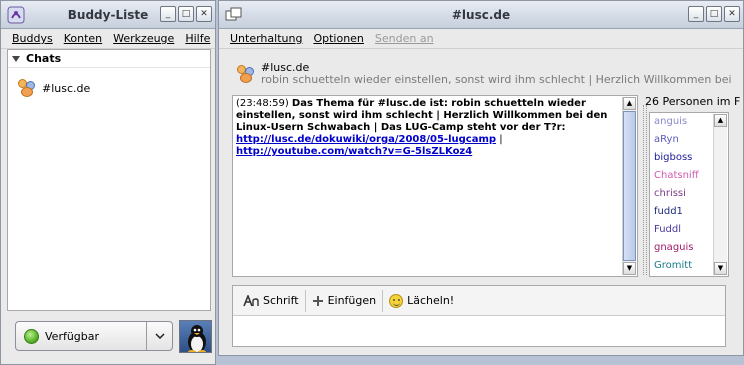  What do you see at coordinates (431, 300) in the screenshot?
I see `smile-button-label: Lächeln!` at bounding box center [431, 300].